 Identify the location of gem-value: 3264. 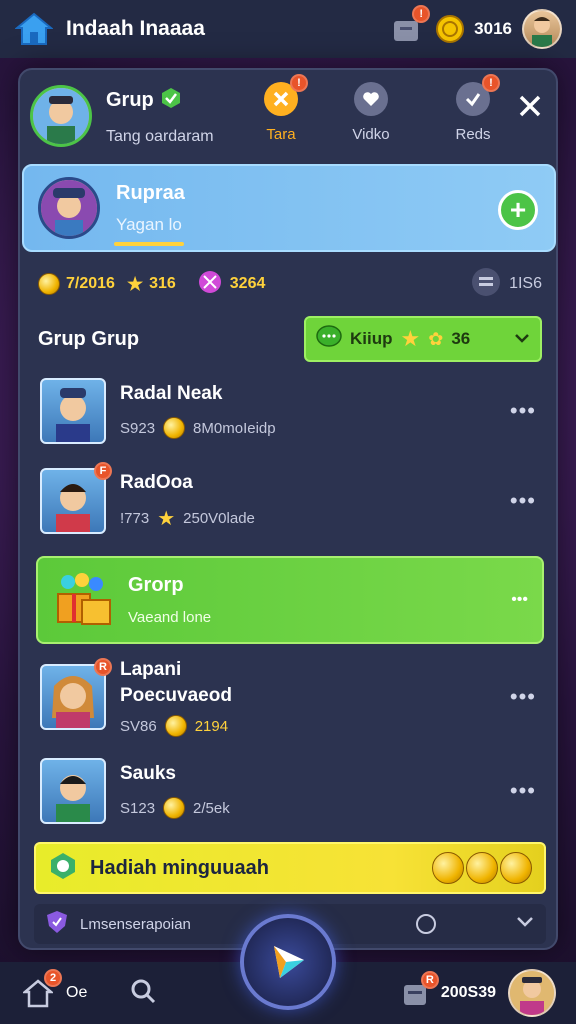
(247, 283).